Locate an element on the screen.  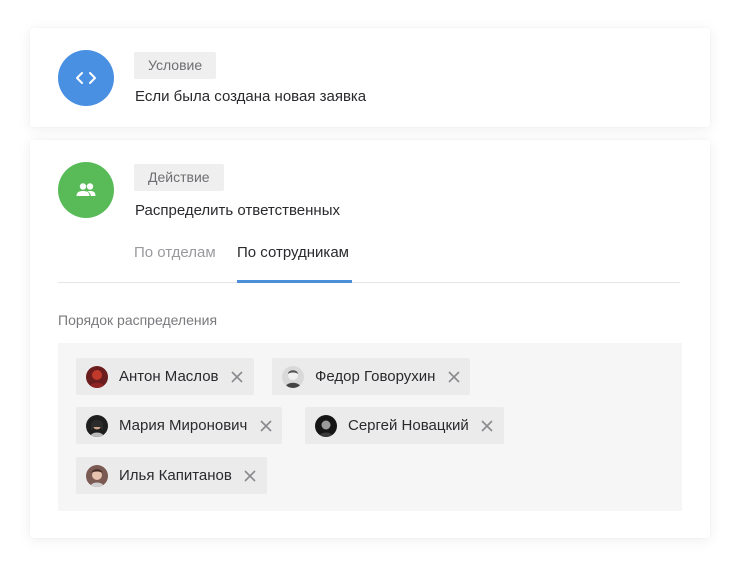
employee-chip: Антон Маслов is located at coordinates (165, 376).